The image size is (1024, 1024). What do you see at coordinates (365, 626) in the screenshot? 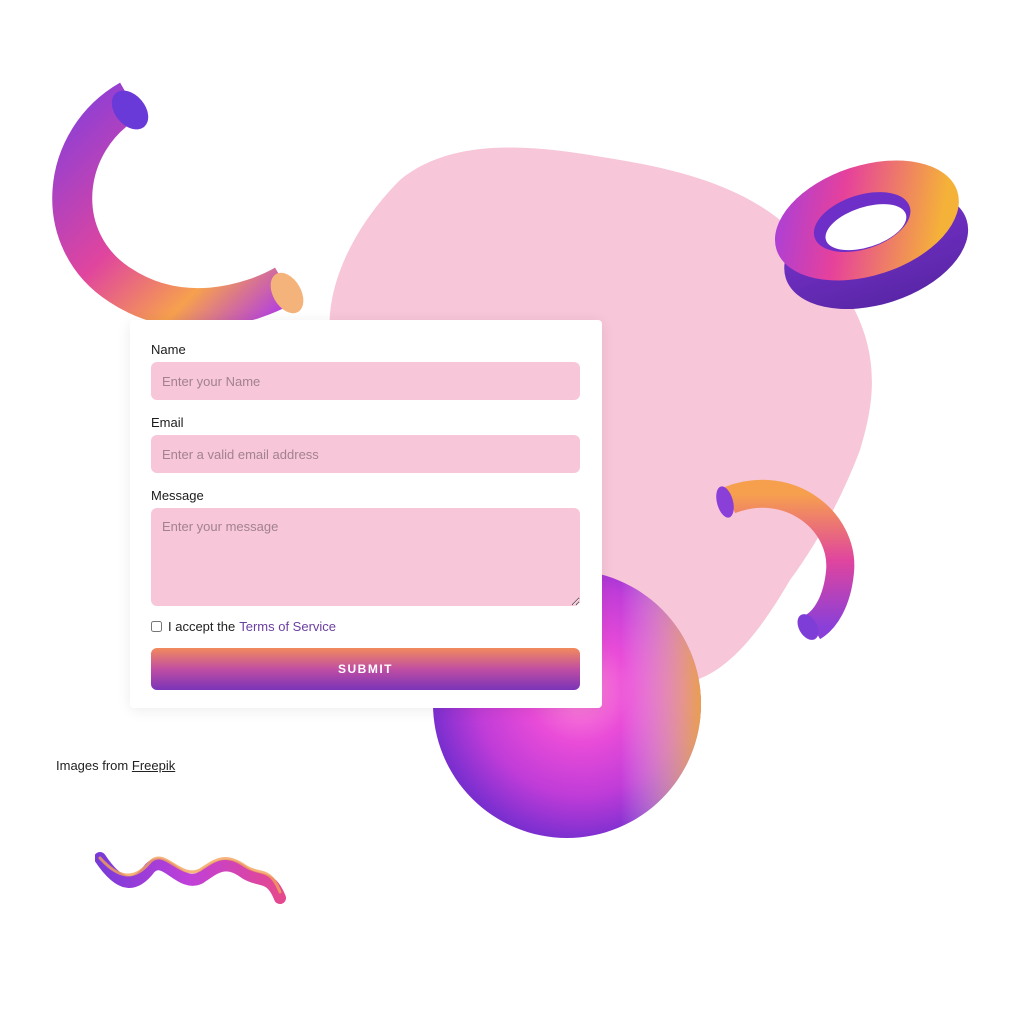
I see `terms-row: I accept the Terms of Service` at bounding box center [365, 626].